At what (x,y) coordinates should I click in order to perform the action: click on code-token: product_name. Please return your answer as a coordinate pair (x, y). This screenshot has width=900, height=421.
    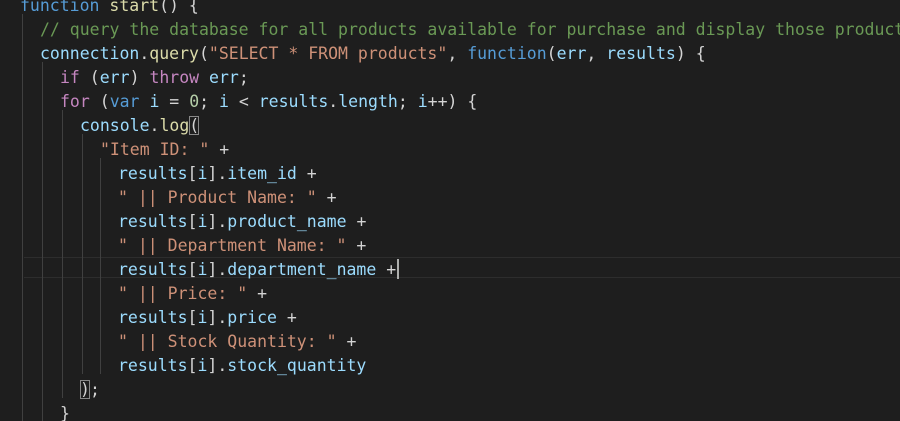
    Looking at the image, I should click on (287, 221).